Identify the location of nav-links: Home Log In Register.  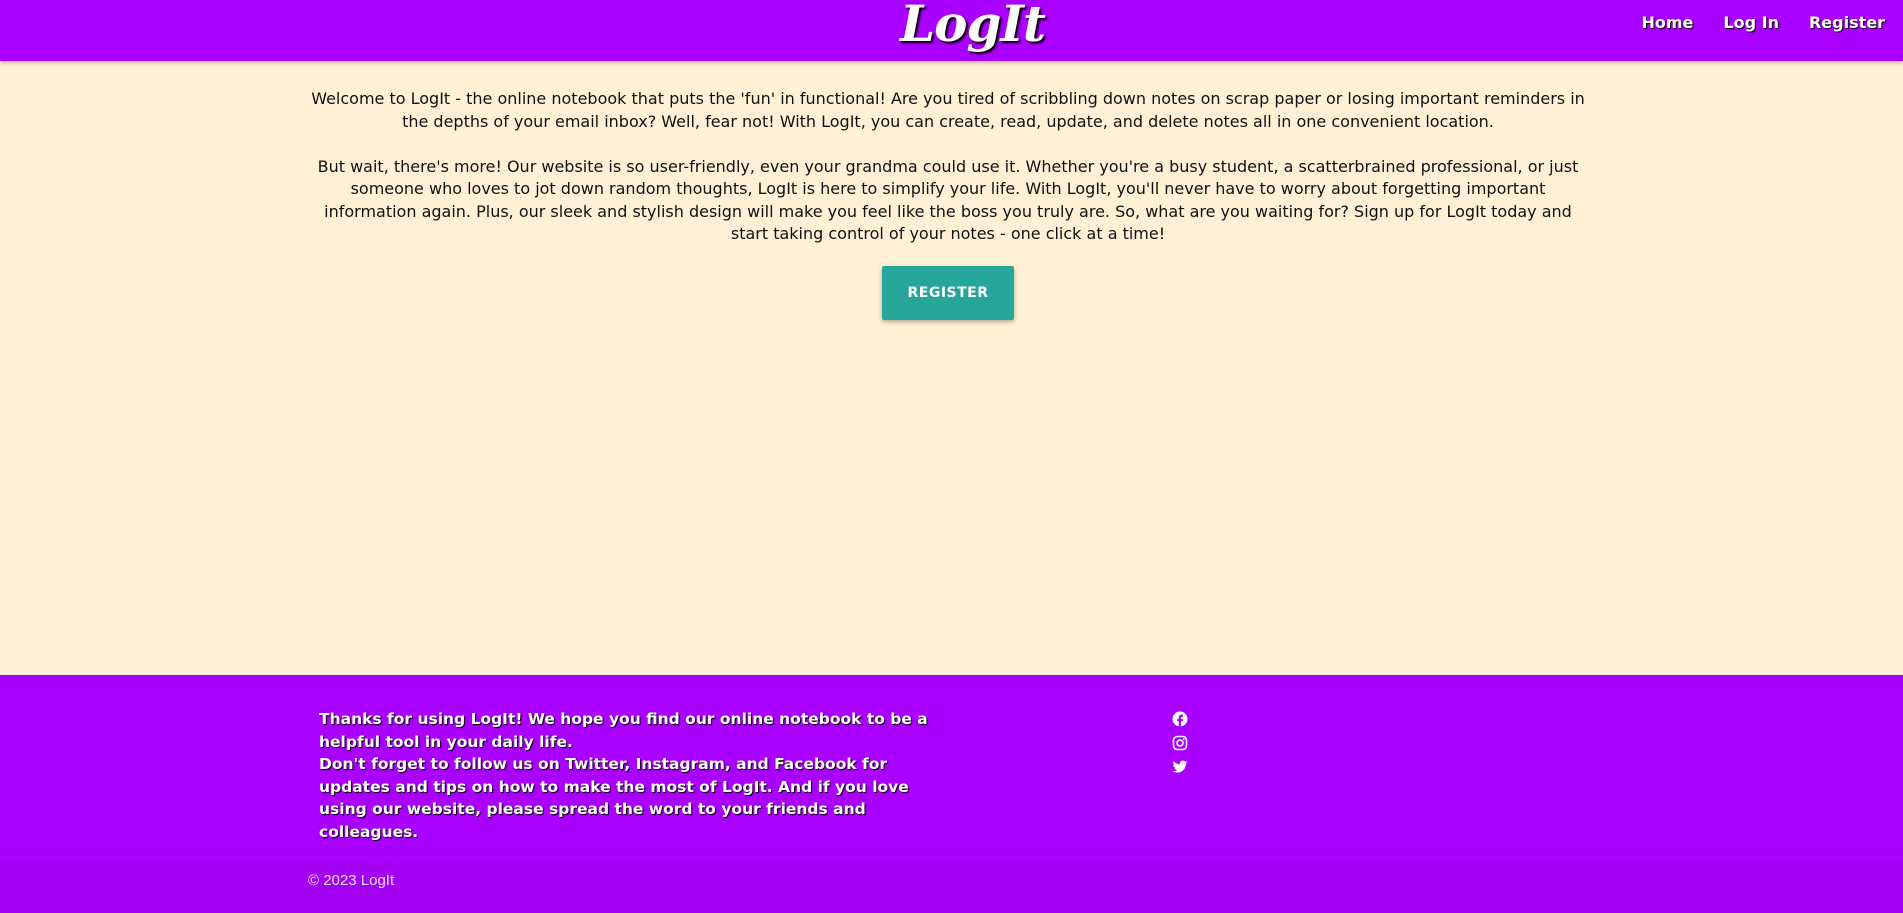
(1764, 23).